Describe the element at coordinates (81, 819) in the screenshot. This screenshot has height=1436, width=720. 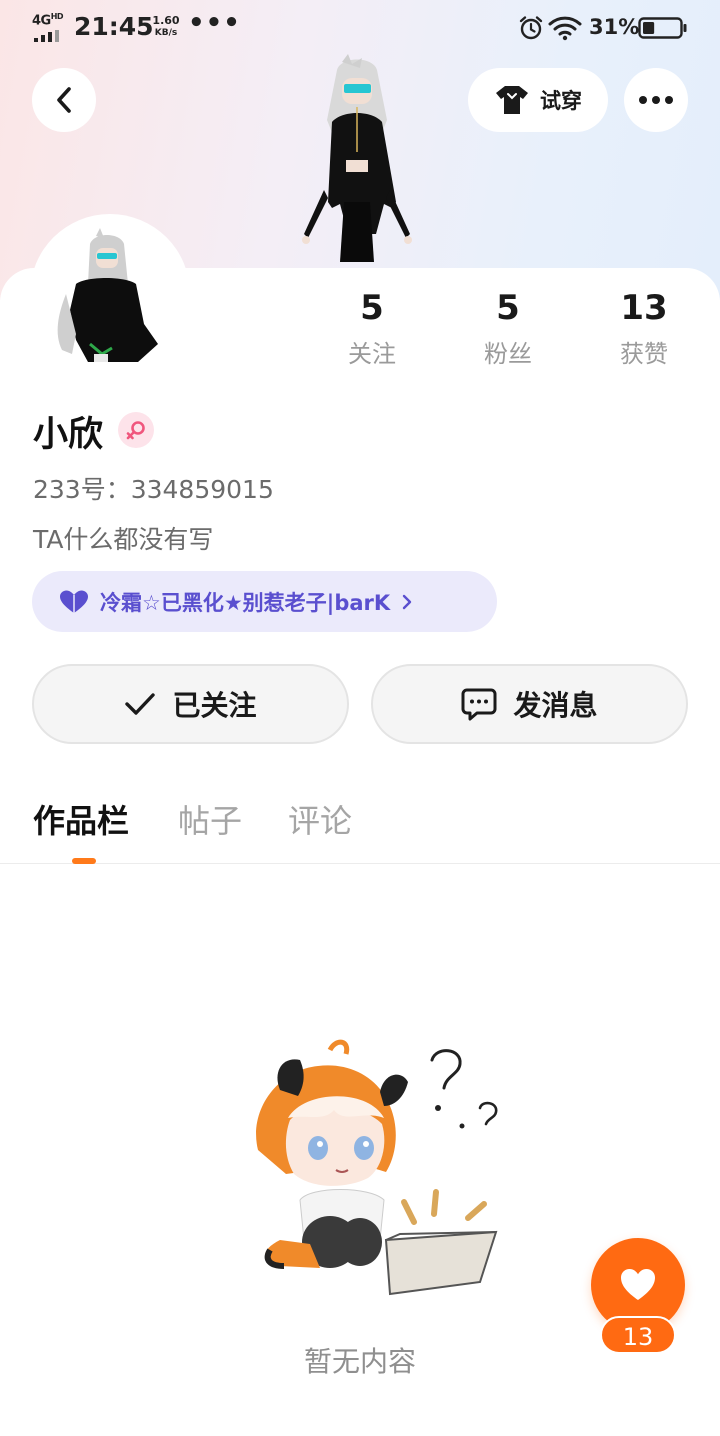
I see `tab-works: 作品栏` at that location.